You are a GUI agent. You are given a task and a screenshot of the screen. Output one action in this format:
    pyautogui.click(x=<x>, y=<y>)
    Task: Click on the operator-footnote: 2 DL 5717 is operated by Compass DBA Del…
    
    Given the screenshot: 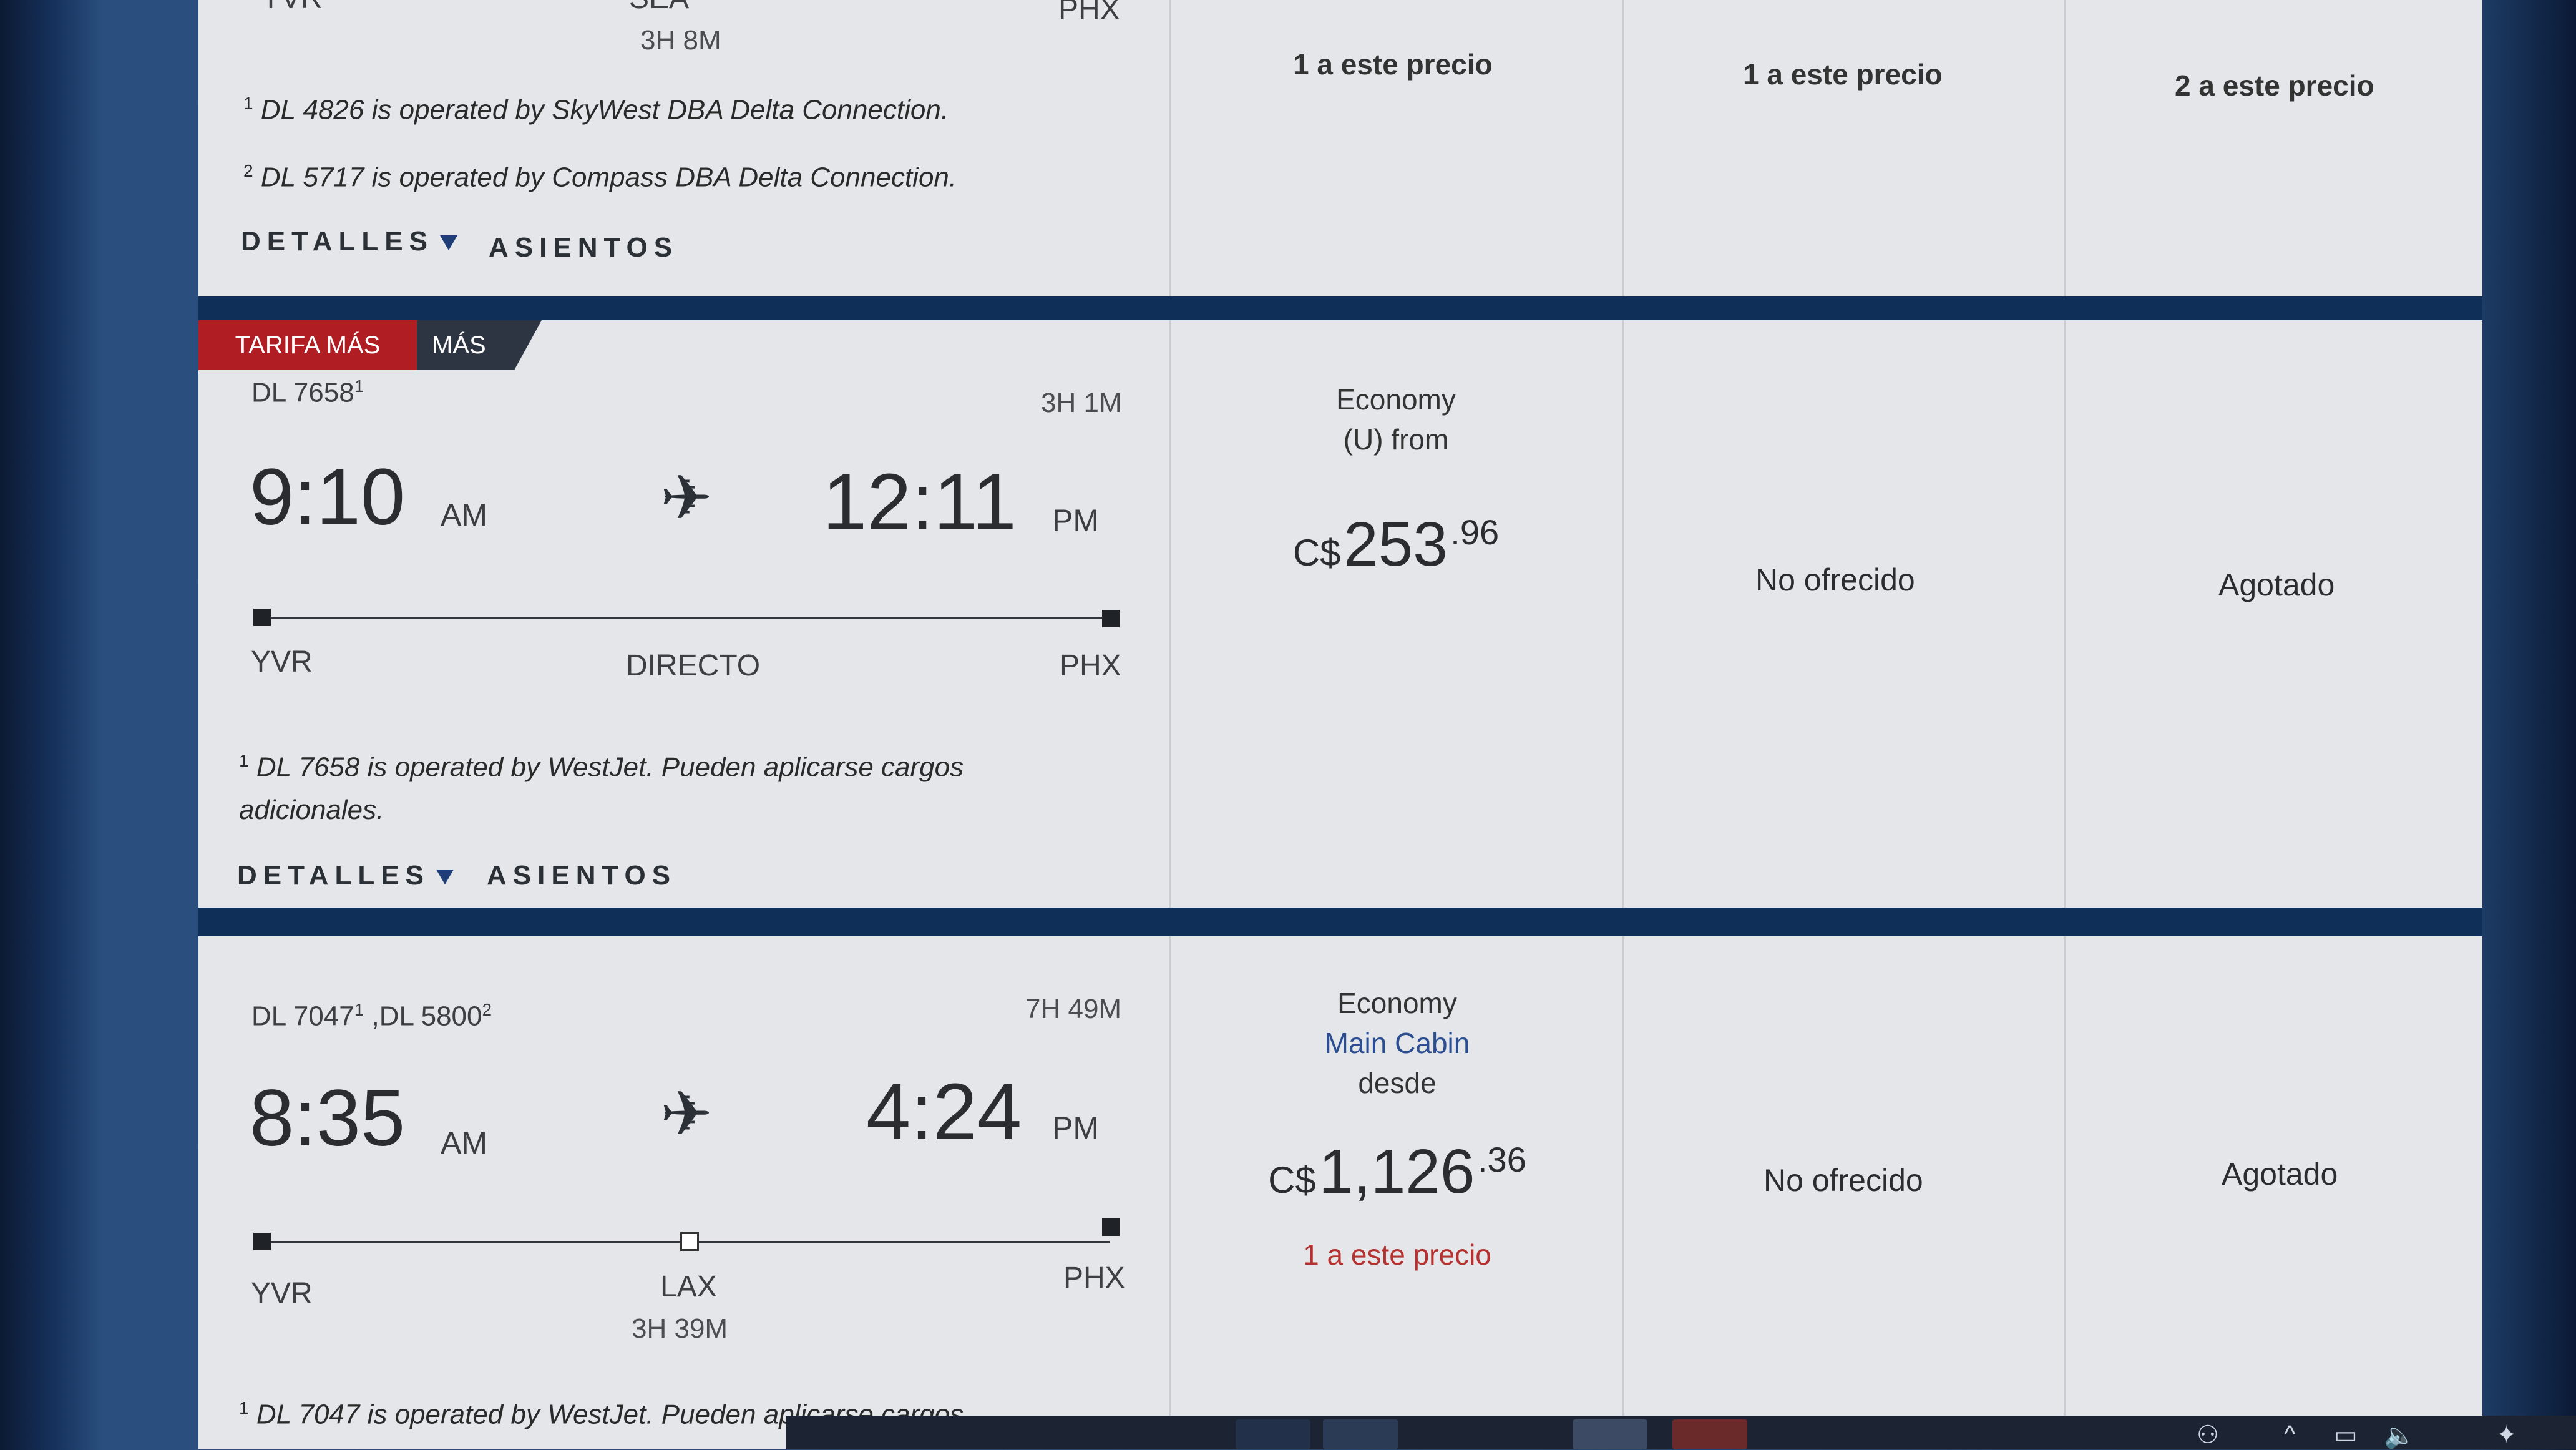 What is the action you would take?
    pyautogui.click(x=600, y=177)
    